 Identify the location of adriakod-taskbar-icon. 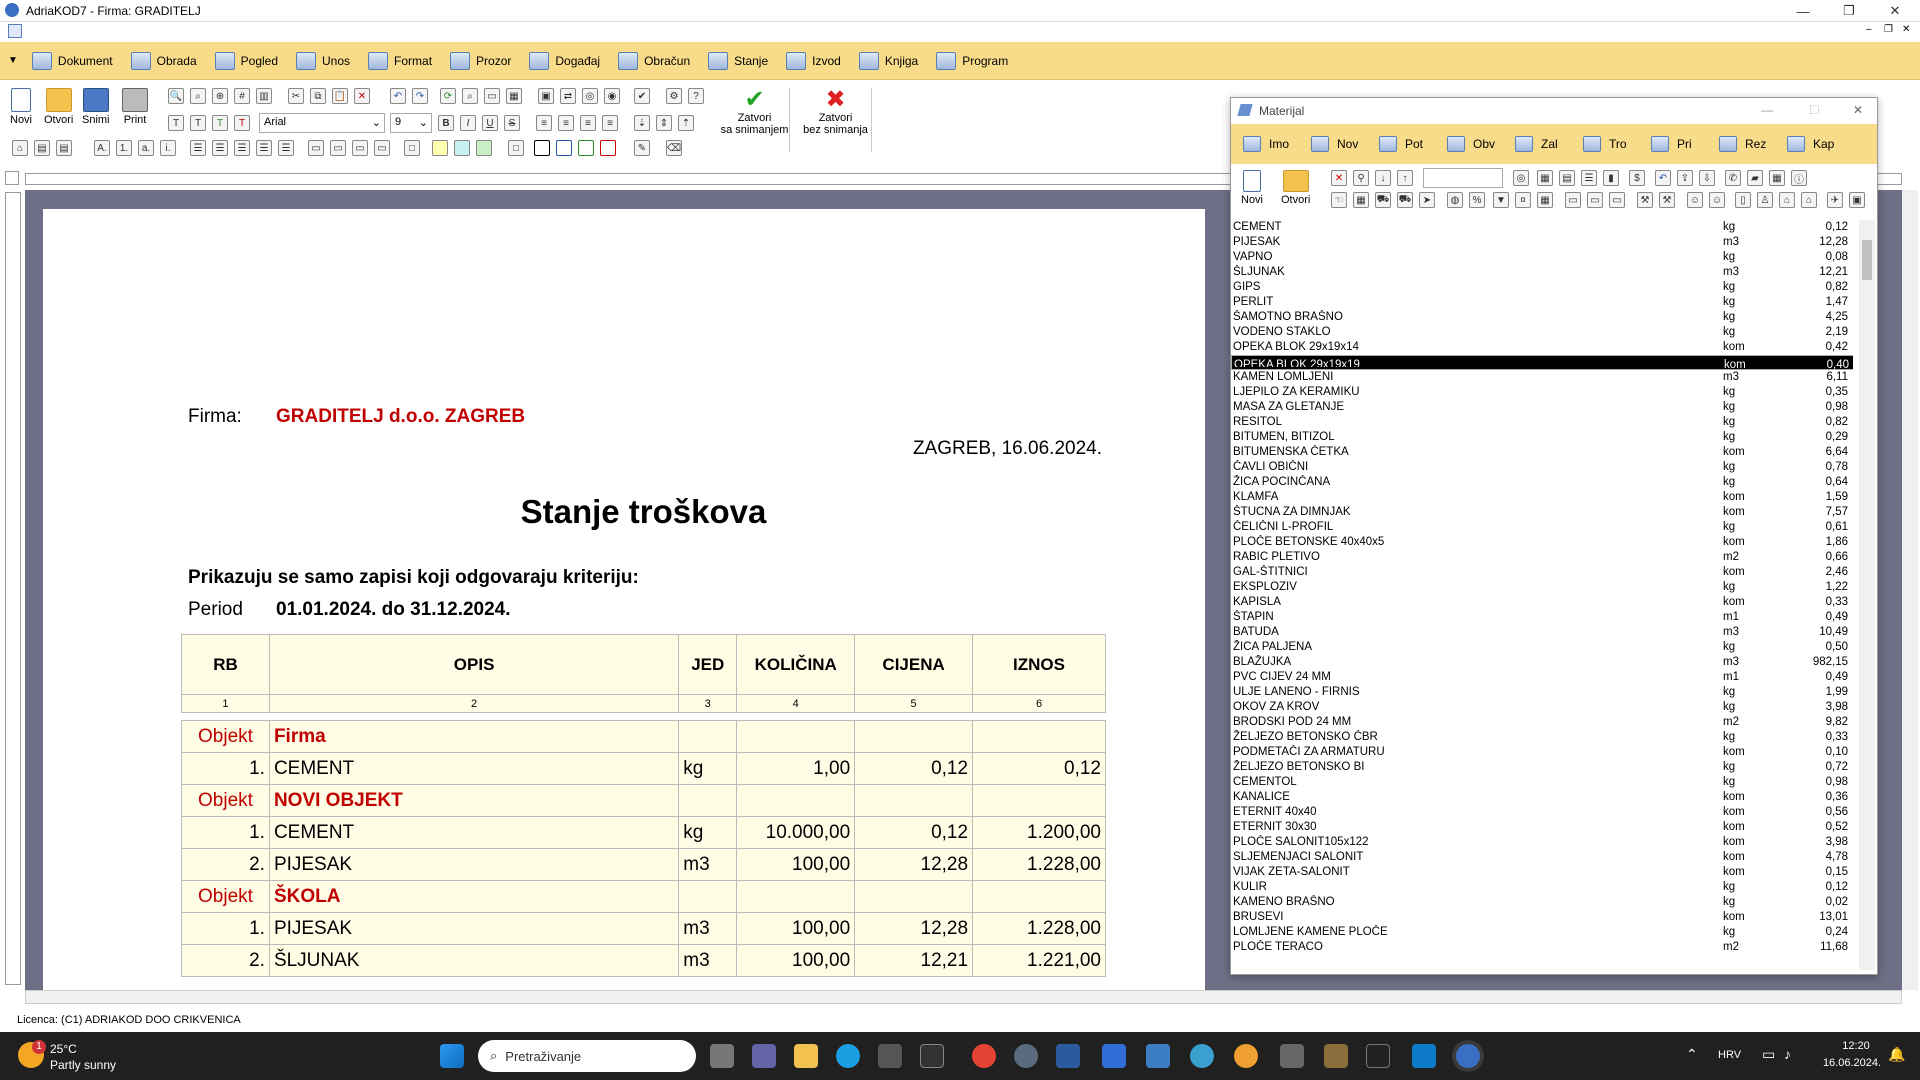
(1468, 1056).